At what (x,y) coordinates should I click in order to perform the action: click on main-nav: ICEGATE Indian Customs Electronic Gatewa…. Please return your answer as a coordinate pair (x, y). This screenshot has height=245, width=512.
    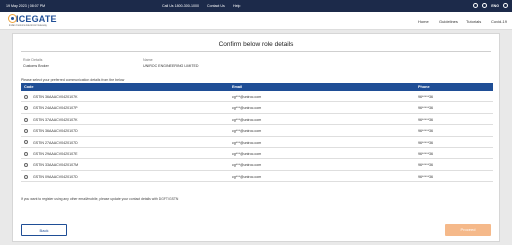
    Looking at the image, I should click on (256, 21).